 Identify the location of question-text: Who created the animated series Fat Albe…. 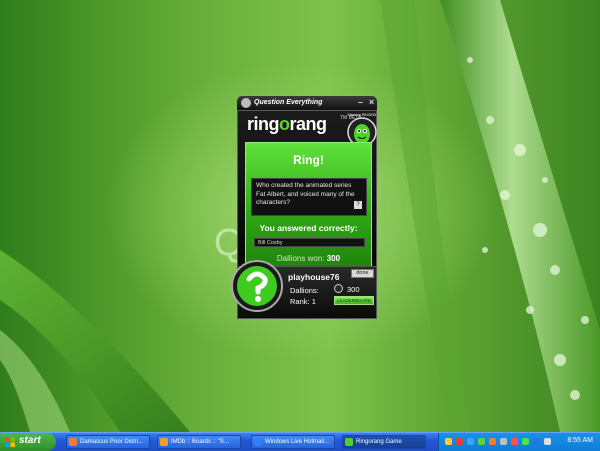
(309, 197).